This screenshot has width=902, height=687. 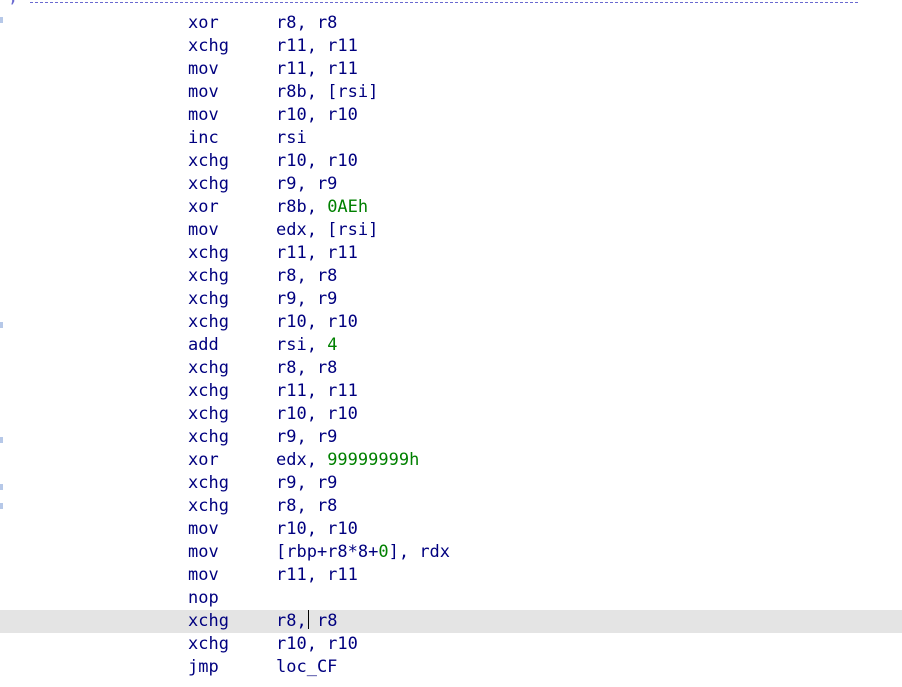 What do you see at coordinates (301, 207) in the screenshot?
I see `operand-text: r8b,` at bounding box center [301, 207].